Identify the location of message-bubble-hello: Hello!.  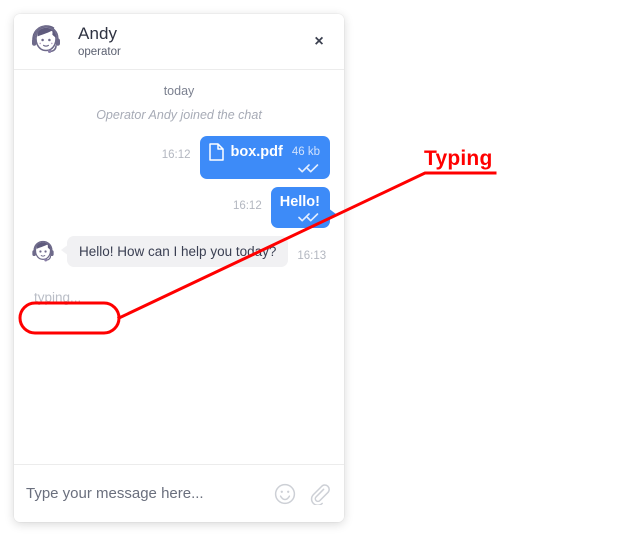
(303, 207).